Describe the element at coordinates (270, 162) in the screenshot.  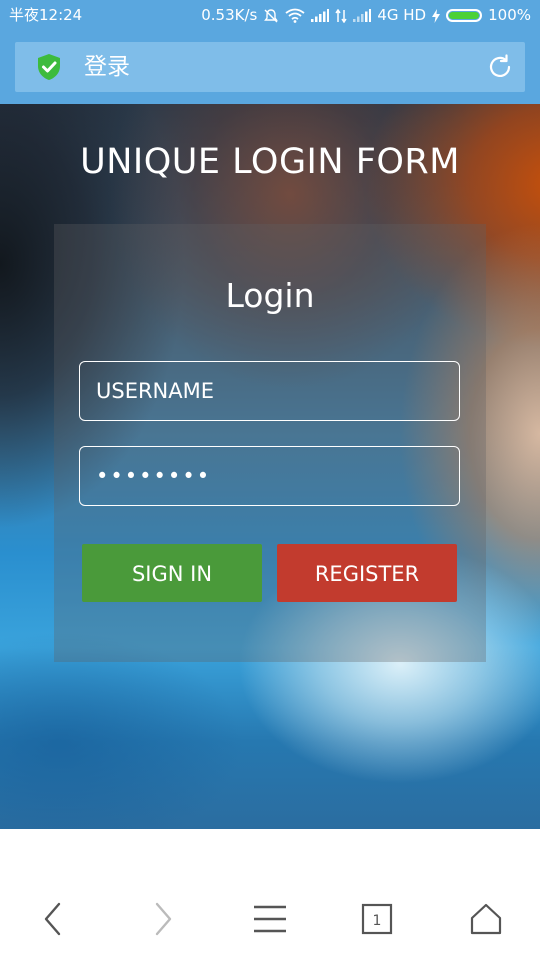
I see `form-heading: UNIQUE LOGIN FORM` at that location.